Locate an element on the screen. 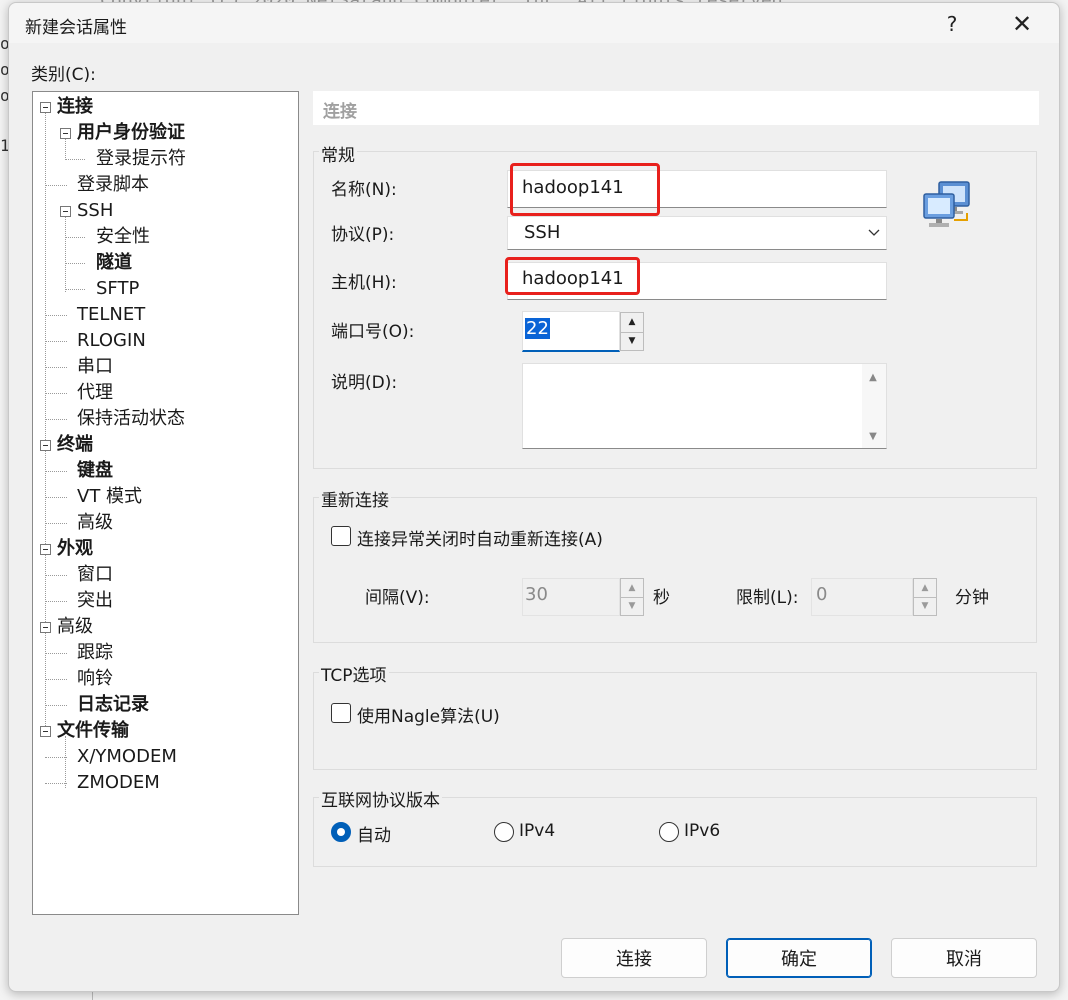 Image resolution: width=1068 pixels, height=1000 pixels. name-label: 名称(N): is located at coordinates (364, 190).